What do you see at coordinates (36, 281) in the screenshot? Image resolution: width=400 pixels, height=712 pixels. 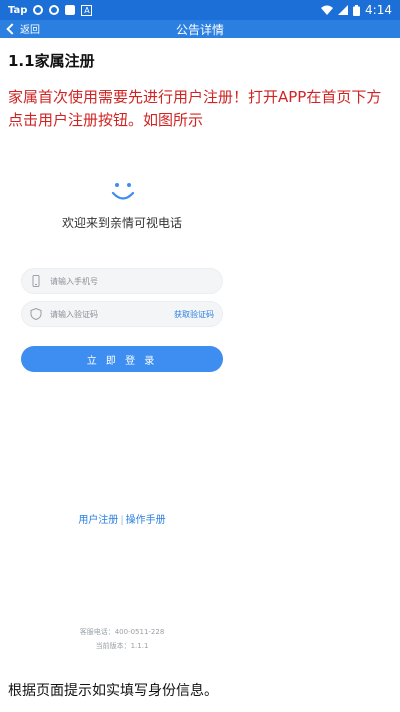 I see `phone-icon` at bounding box center [36, 281].